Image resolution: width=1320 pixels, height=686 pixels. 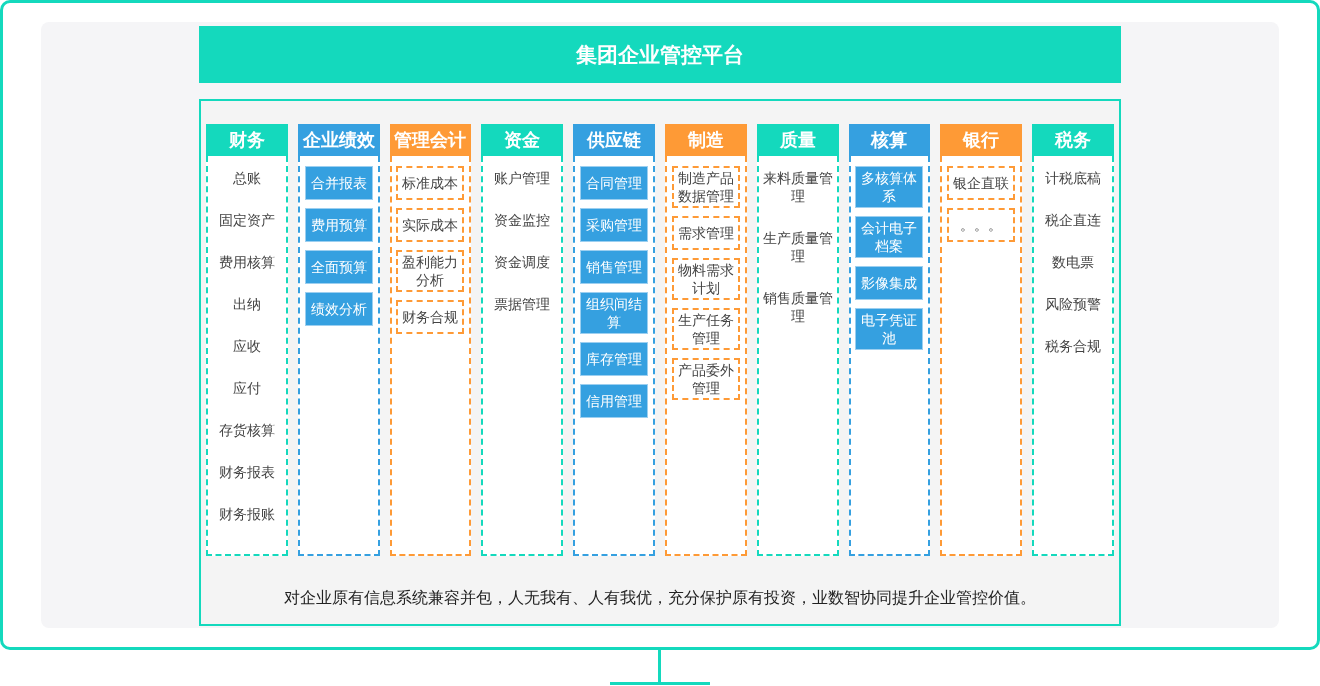 What do you see at coordinates (797, 187) in the screenshot?
I see `module-item: 来料质量管理` at bounding box center [797, 187].